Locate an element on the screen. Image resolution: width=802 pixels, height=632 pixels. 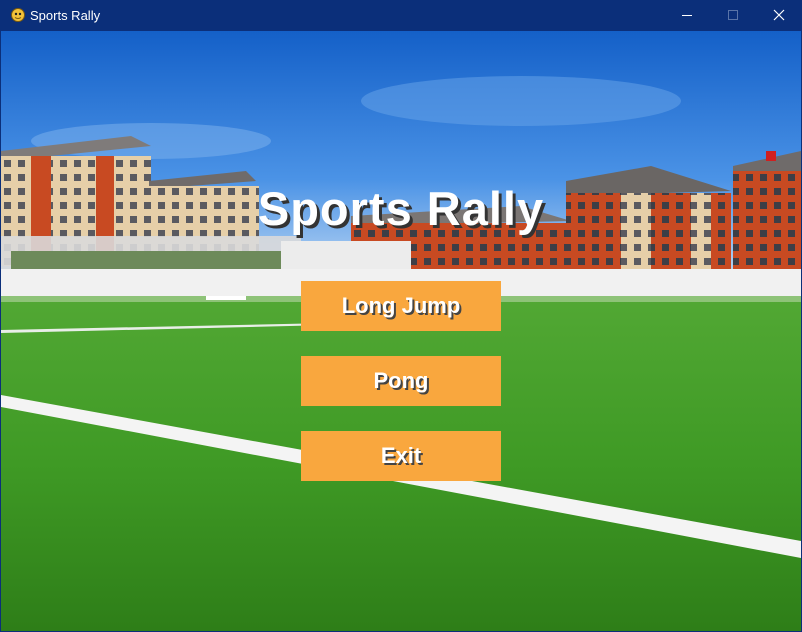
close-icon is located at coordinates (779, 15).